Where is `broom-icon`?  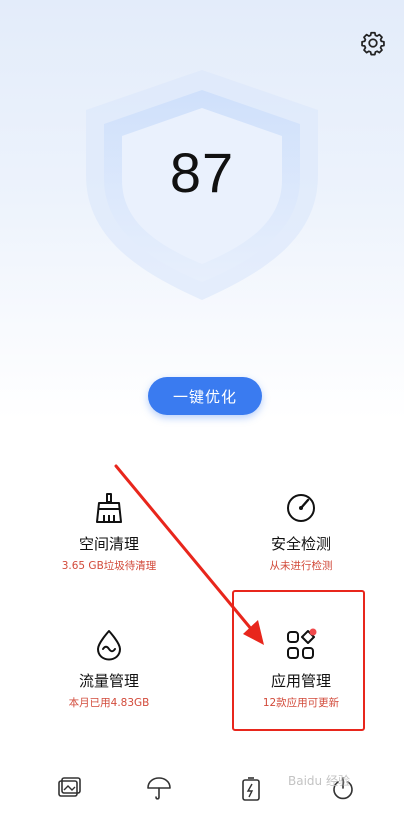 broom-icon is located at coordinates (109, 508).